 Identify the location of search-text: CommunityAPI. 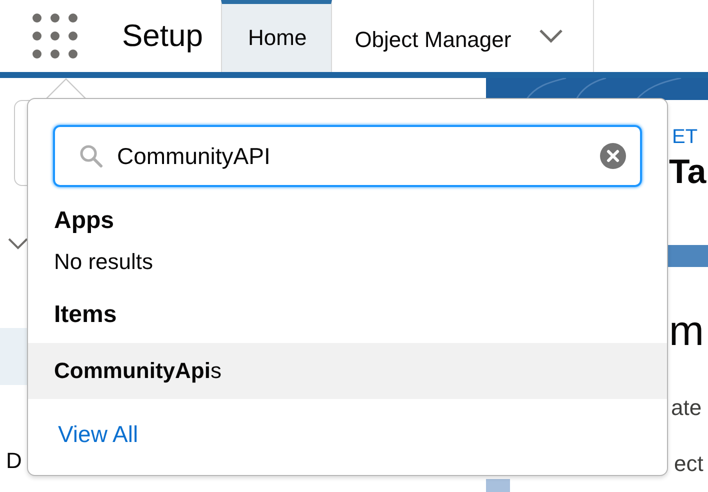
(193, 156).